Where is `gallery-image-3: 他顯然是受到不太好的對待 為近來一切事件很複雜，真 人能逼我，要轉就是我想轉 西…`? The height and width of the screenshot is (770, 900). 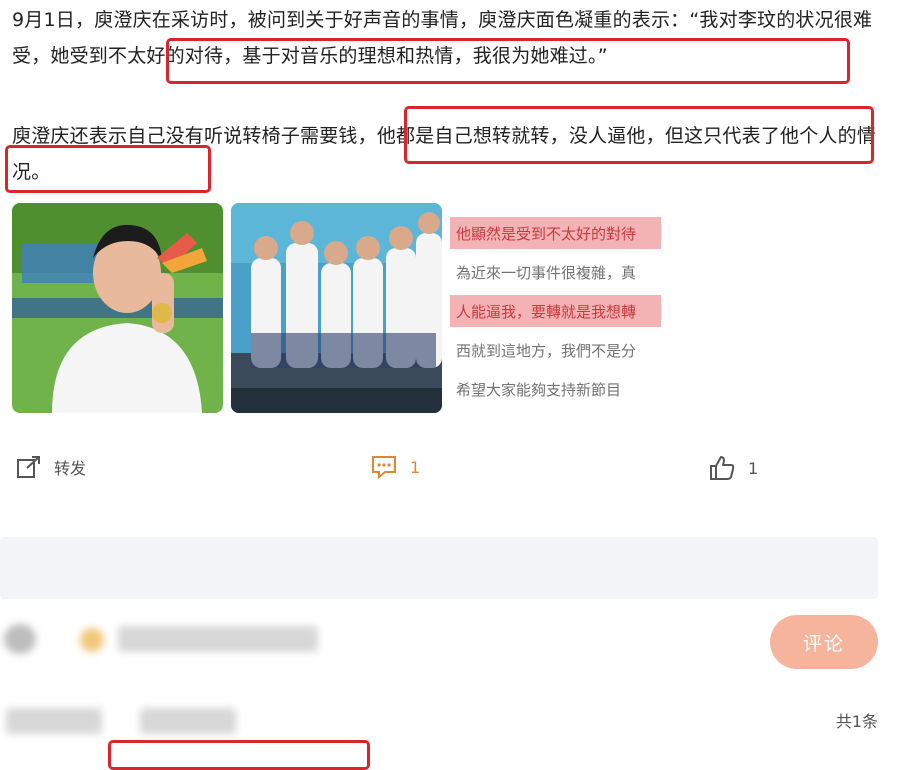
gallery-image-3: 他顯然是受到不太好的對待 為近來一切事件很複雜，真 人能逼我，要轉就是我想轉 西… is located at coordinates (555, 308).